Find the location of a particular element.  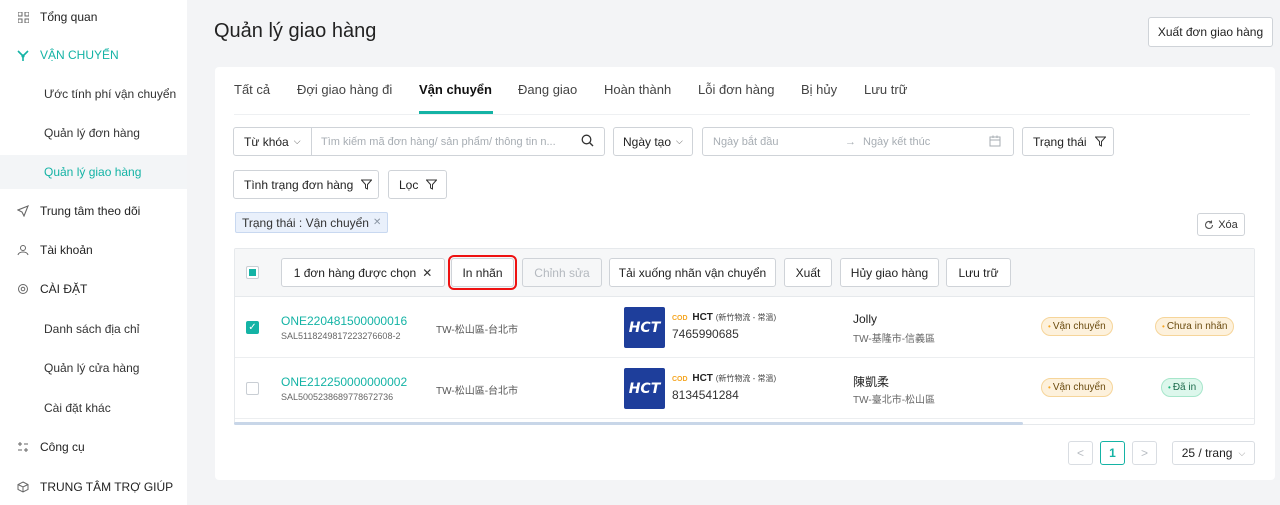

tab-awaiting-dispatch: Đợi giao hàng đi is located at coordinates (344, 89).